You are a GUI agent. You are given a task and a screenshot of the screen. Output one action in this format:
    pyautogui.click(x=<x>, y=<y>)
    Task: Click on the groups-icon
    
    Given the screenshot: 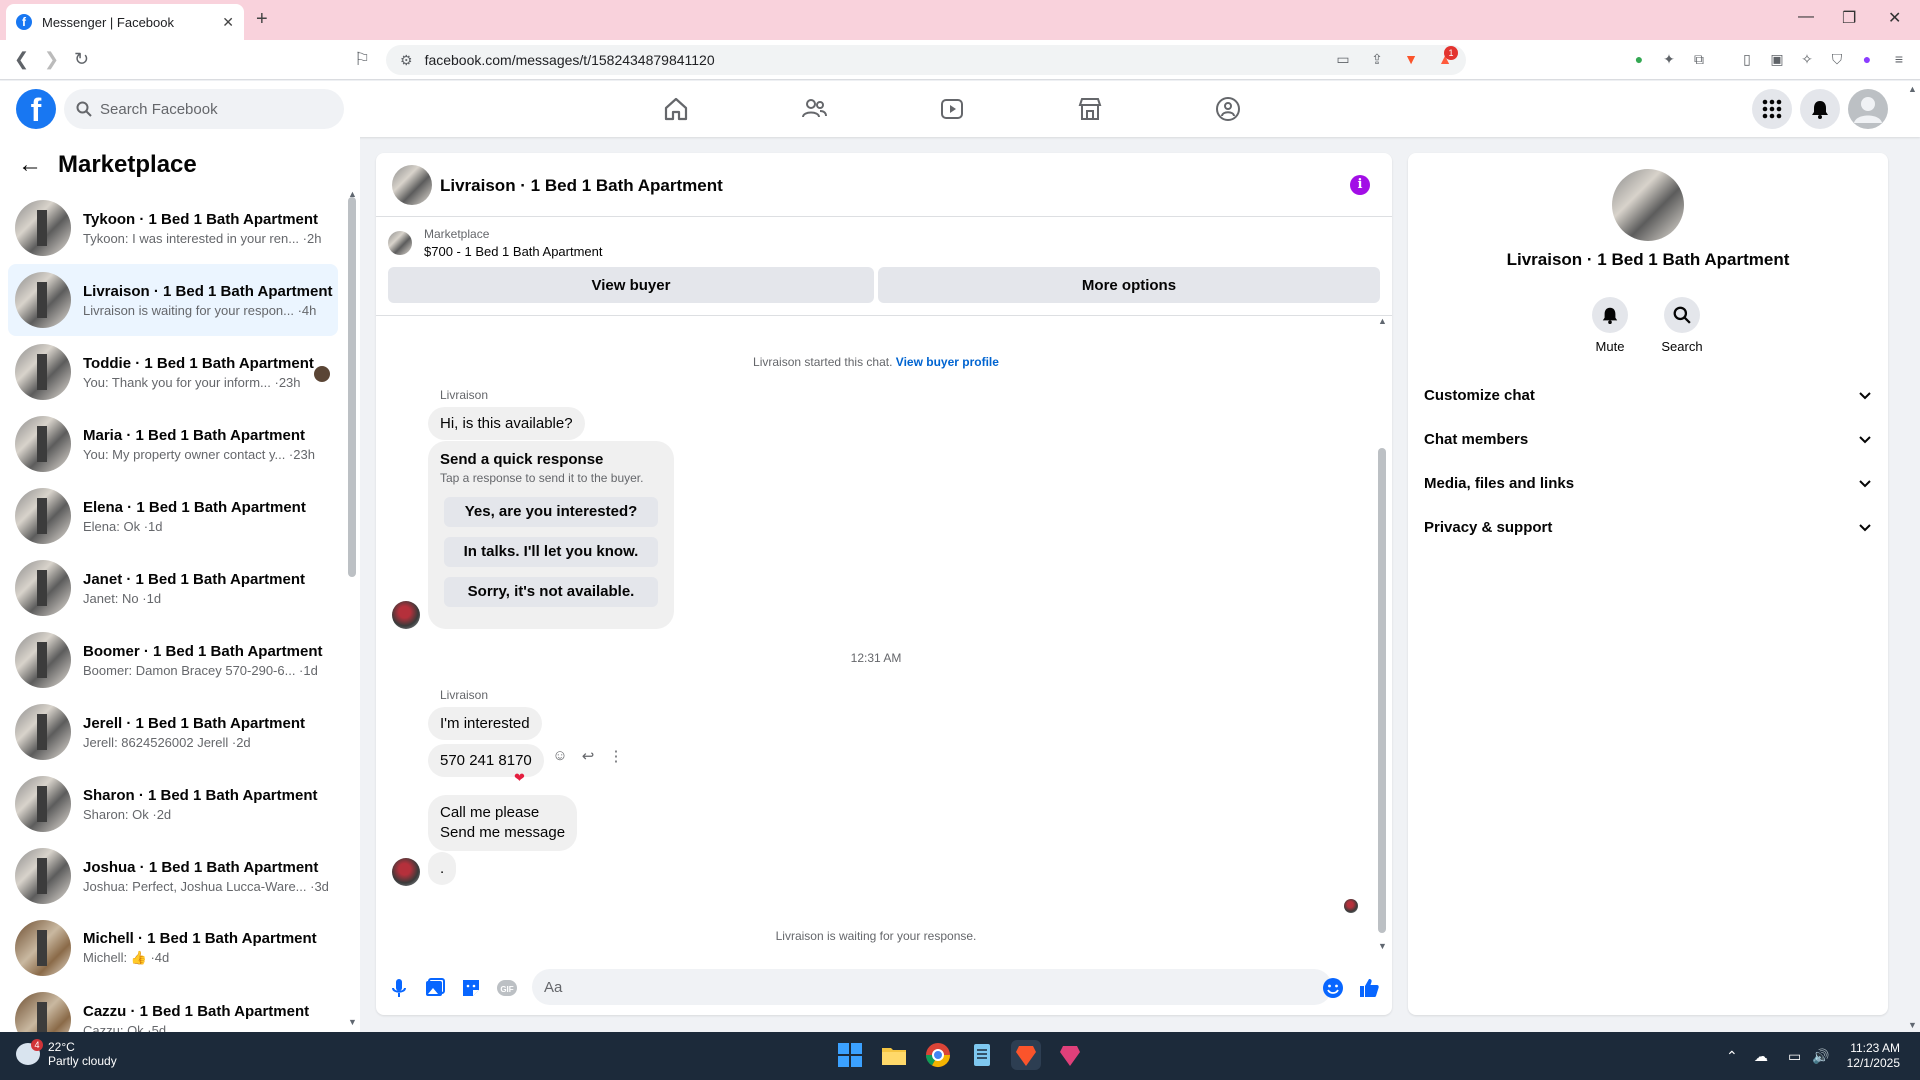 What is the action you would take?
    pyautogui.click(x=1228, y=109)
    